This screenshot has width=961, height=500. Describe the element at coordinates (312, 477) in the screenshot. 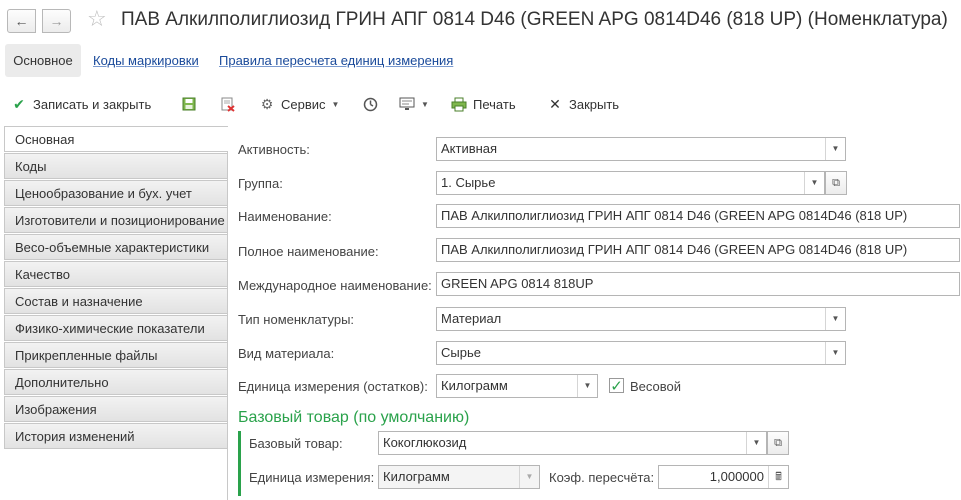

I see `base-unit-label: Единица измерения:` at that location.